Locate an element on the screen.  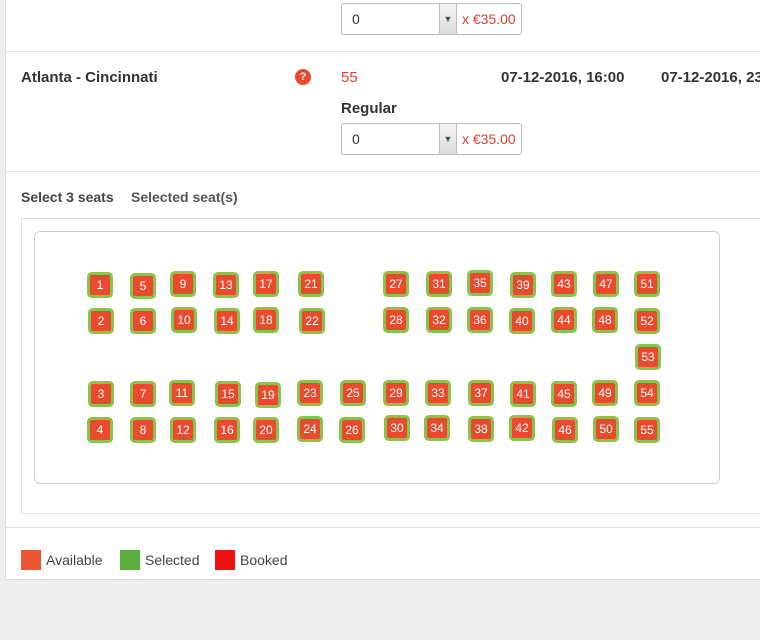
seat-19: 19 is located at coordinates (268, 395).